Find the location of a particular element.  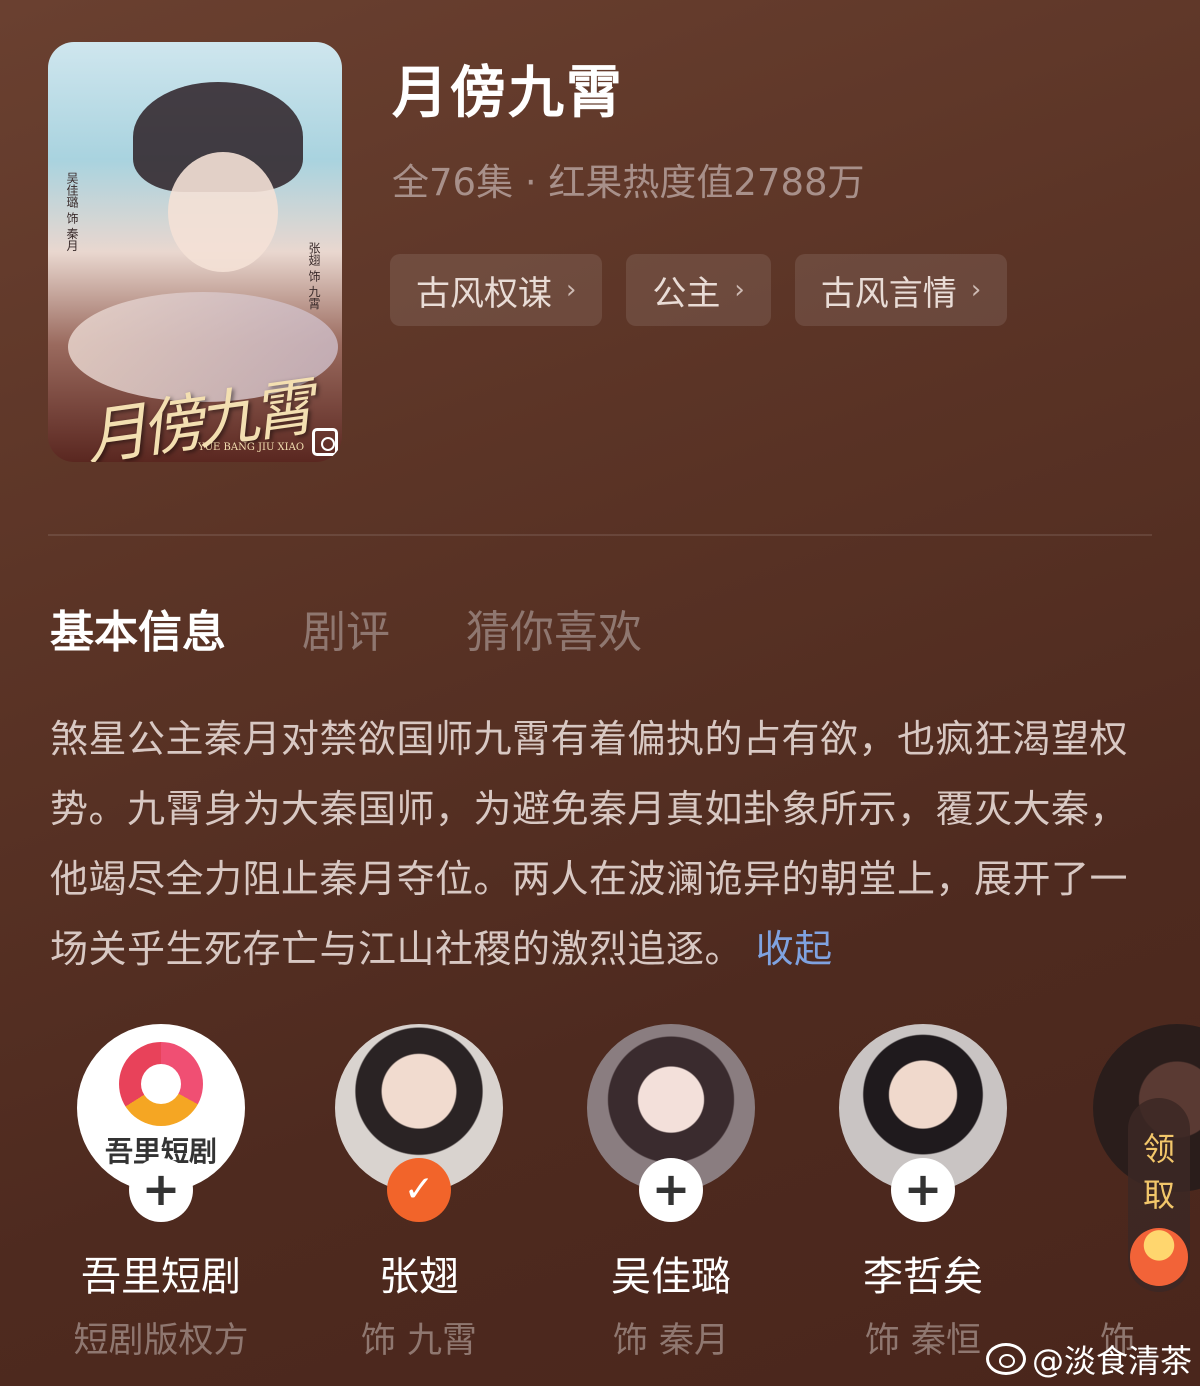

tab-recommendations: 猜你喜欢 is located at coordinates (554, 628).